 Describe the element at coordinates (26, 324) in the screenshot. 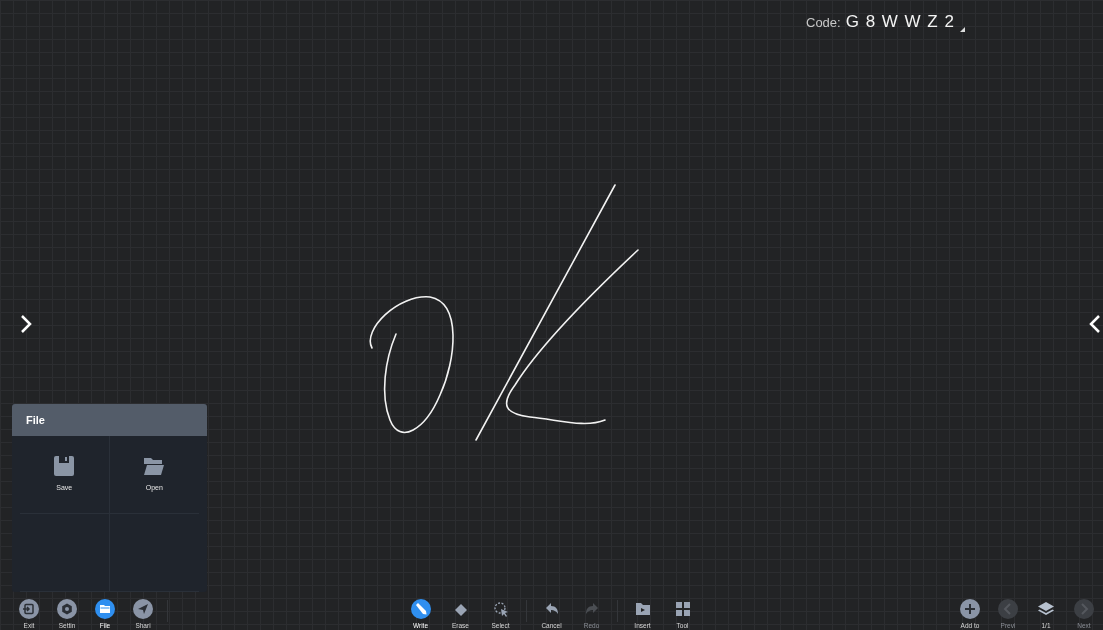

I see `expand-right-icon` at that location.